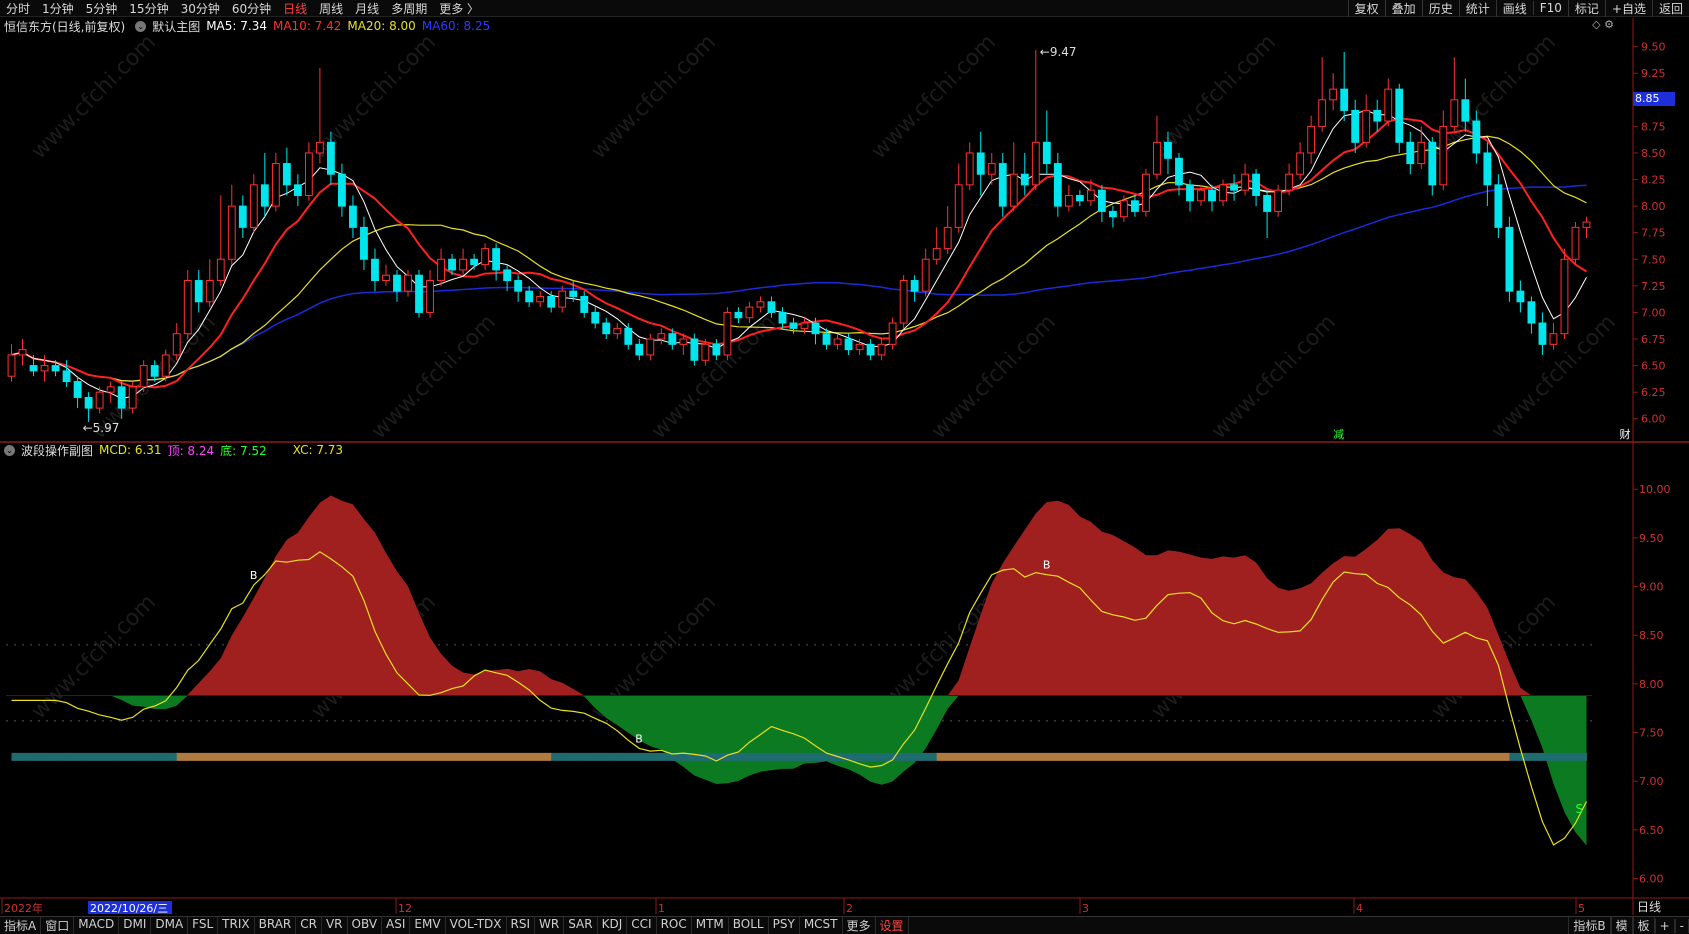  I want to click on indicator-tab-4: DMA, so click(170, 925).